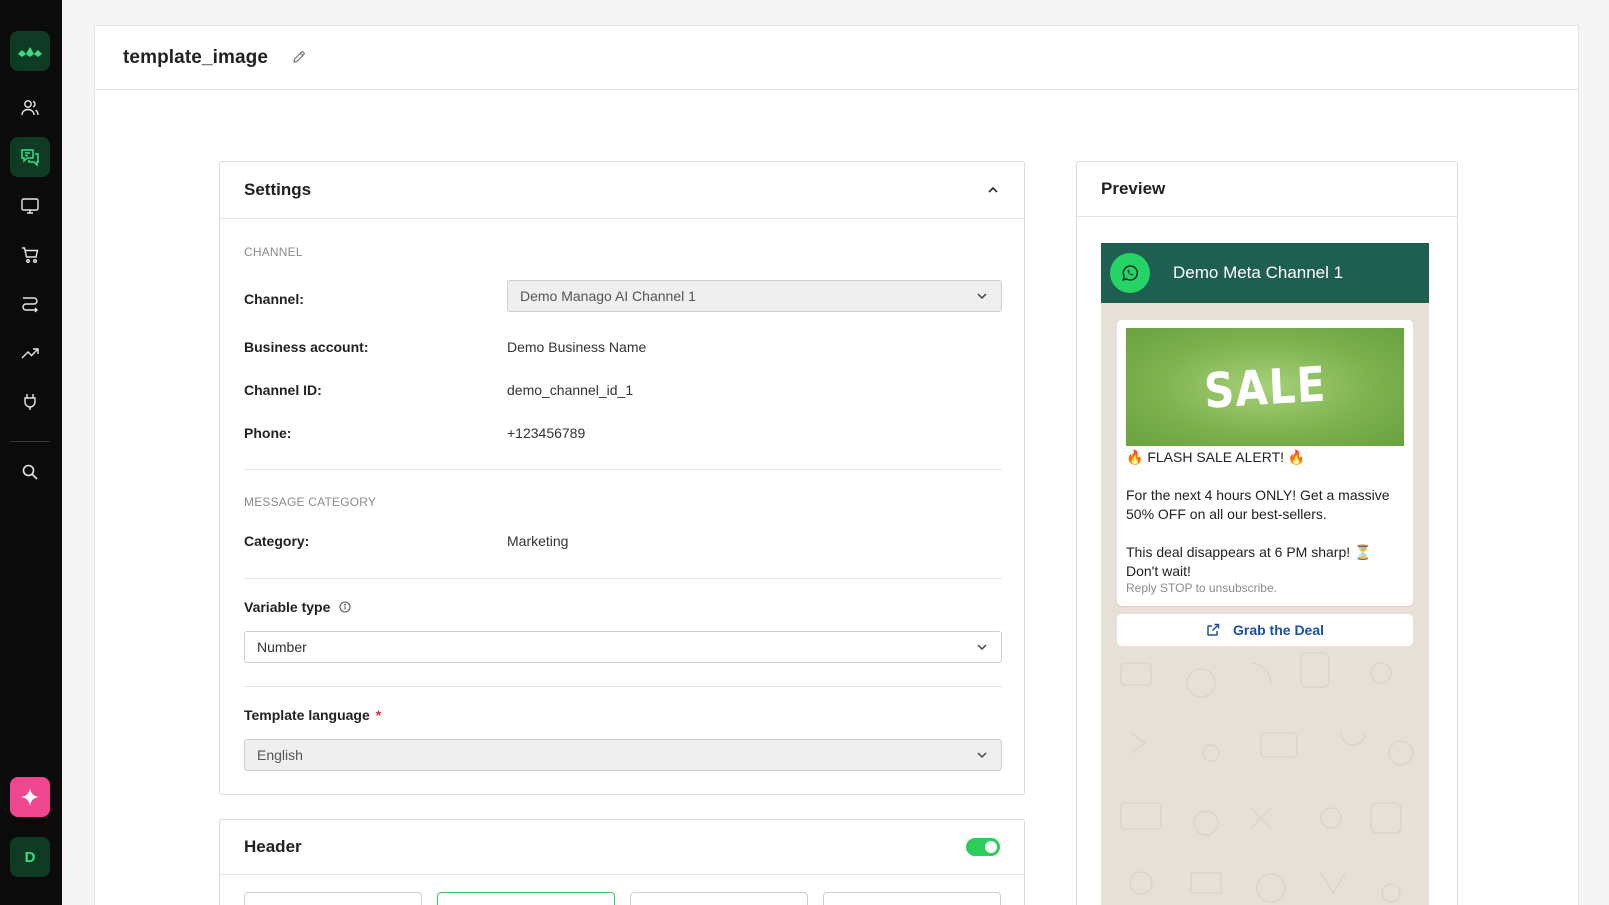 The image size is (1609, 905). I want to click on channel-id-value: demo_channel_id_1, so click(570, 390).